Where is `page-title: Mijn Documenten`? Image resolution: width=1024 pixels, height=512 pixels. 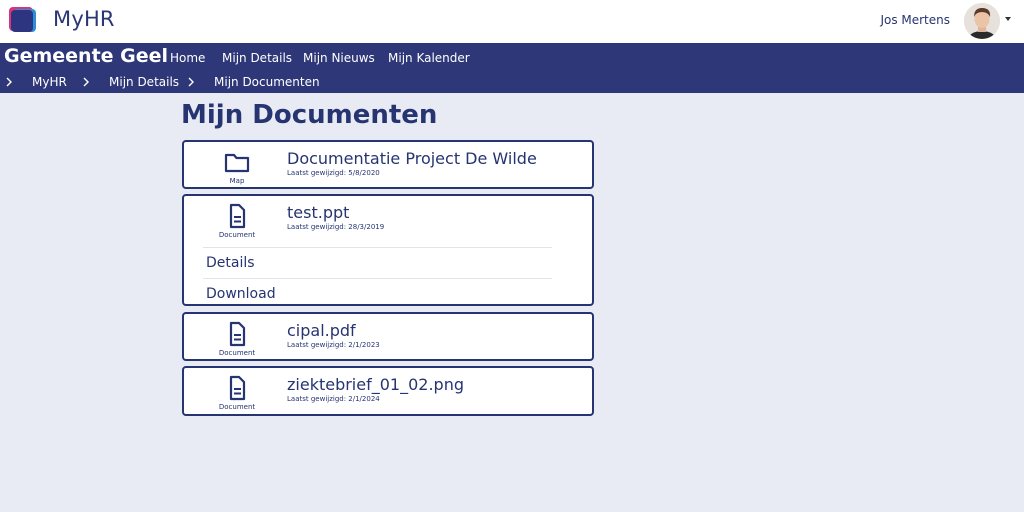
page-title: Mijn Documenten is located at coordinates (309, 115).